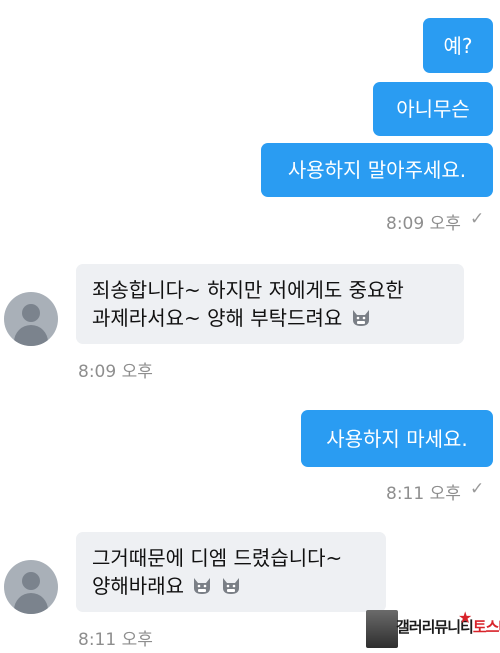  What do you see at coordinates (138, 586) in the screenshot?
I see `message-text: 양해바래요` at bounding box center [138, 586].